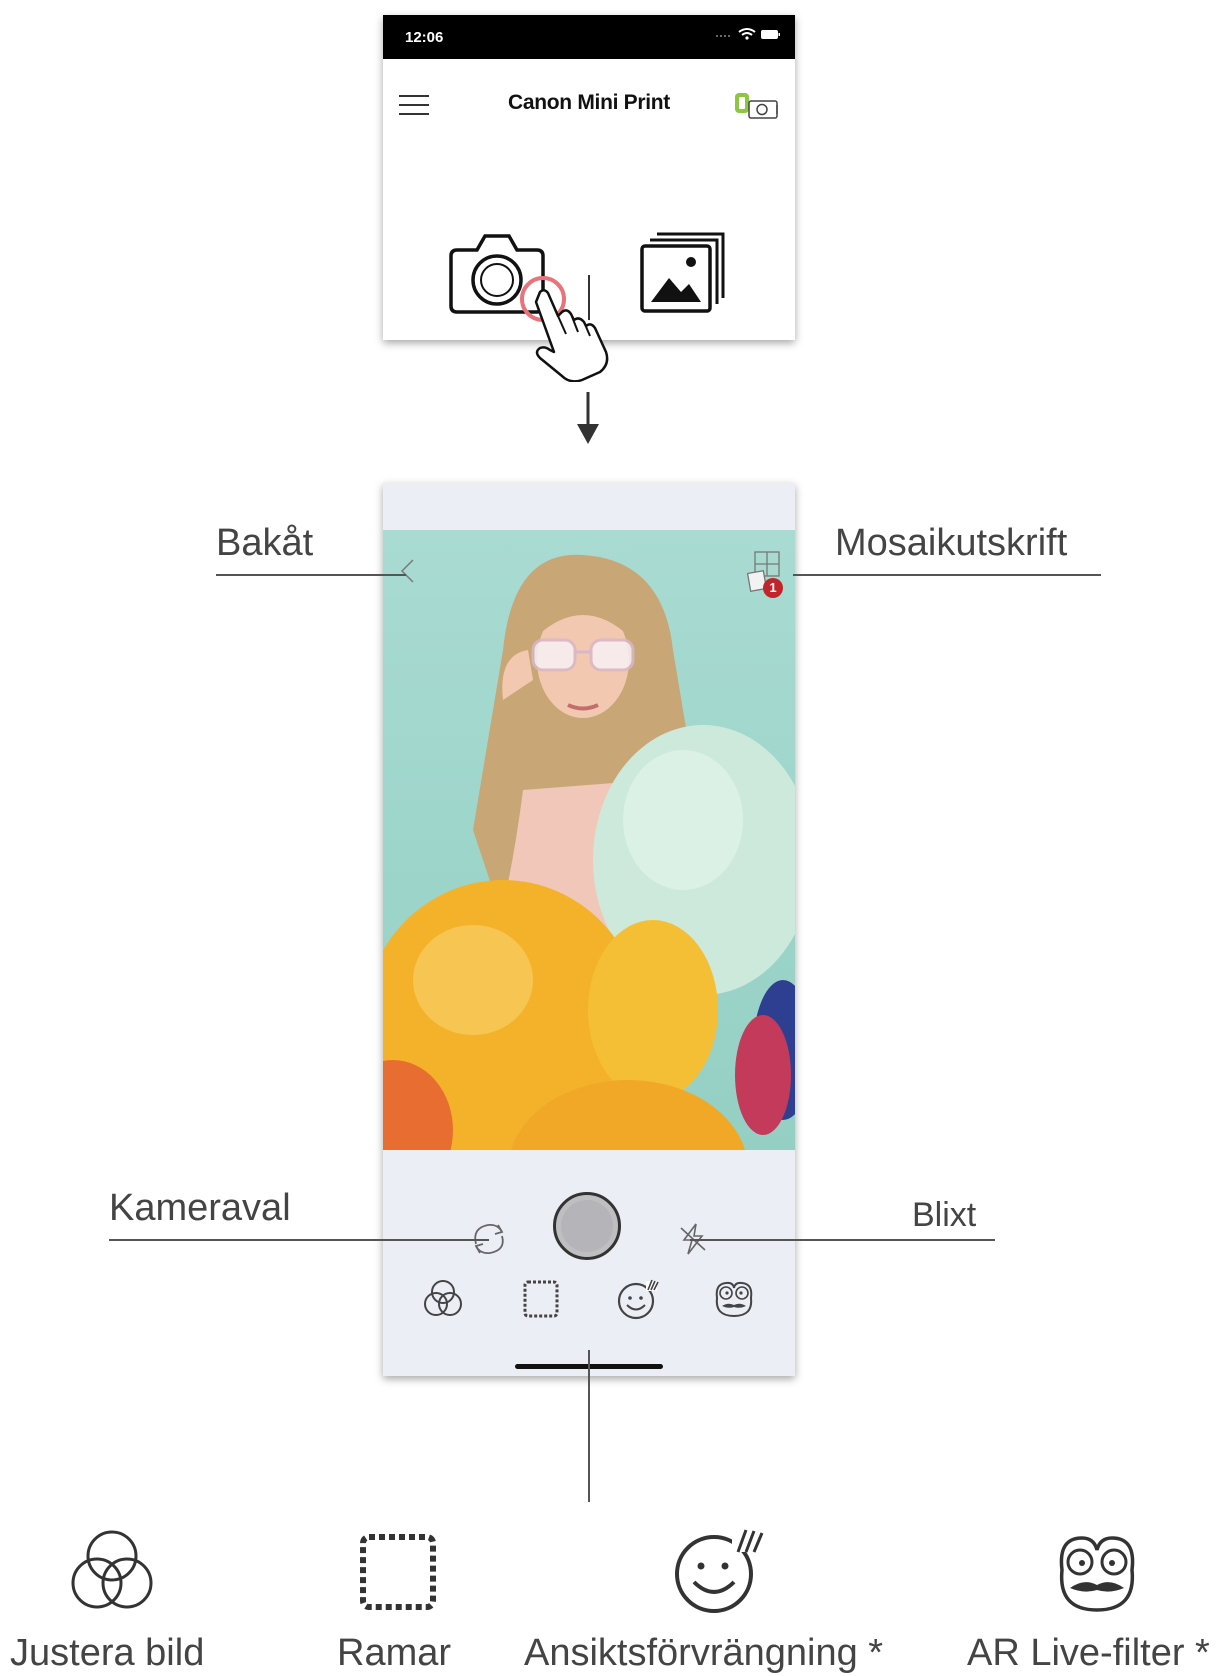 This screenshot has height=1676, width=1224. I want to click on face-warp-icon, so click(720, 1573).